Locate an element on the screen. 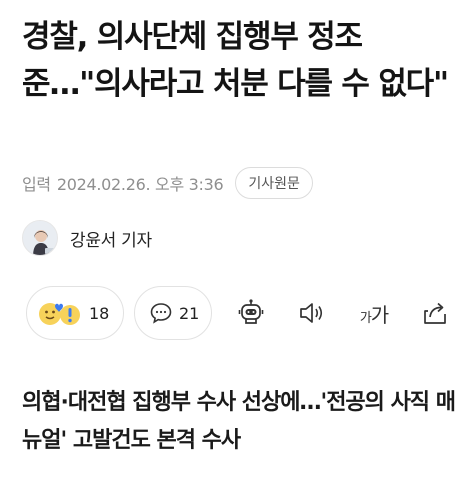  reporter-photo-icon is located at coordinates (40, 238).